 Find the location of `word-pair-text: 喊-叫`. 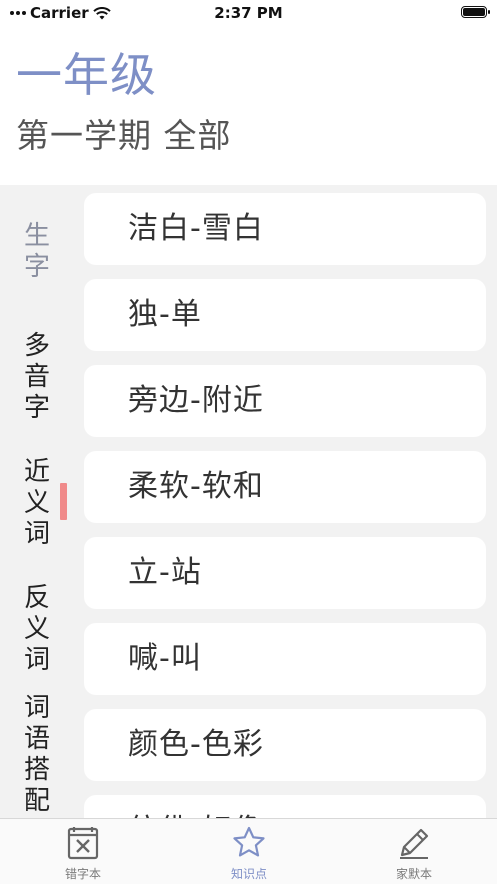

word-pair-text: 喊-叫 is located at coordinates (165, 658).